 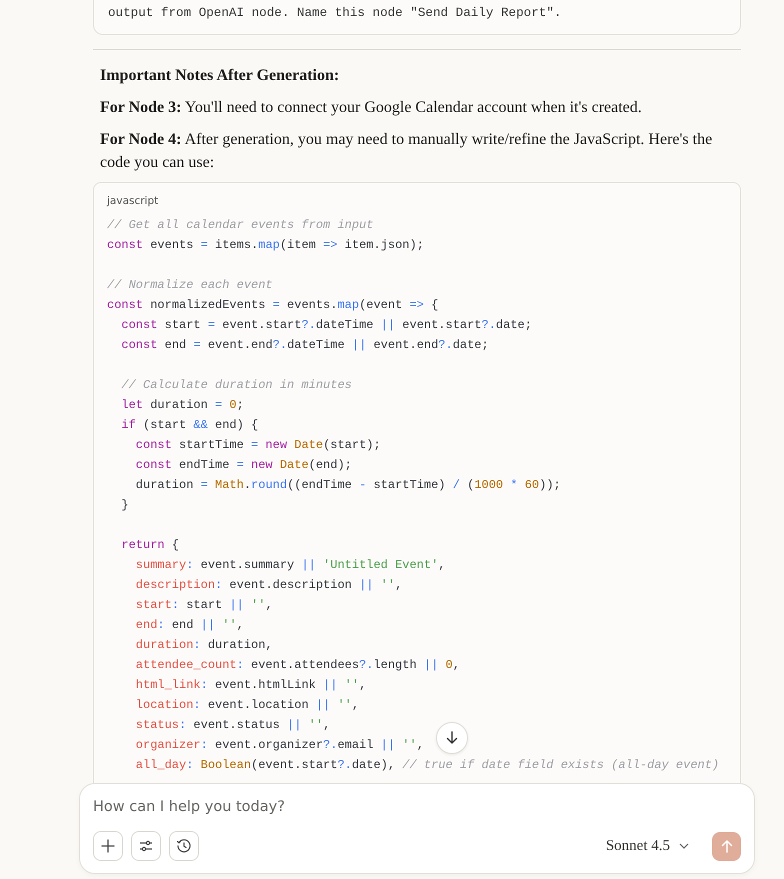 I want to click on note-paragraph: For Node 3: You'll need to connect your Google Calendar account when it's created., so click(x=371, y=108).